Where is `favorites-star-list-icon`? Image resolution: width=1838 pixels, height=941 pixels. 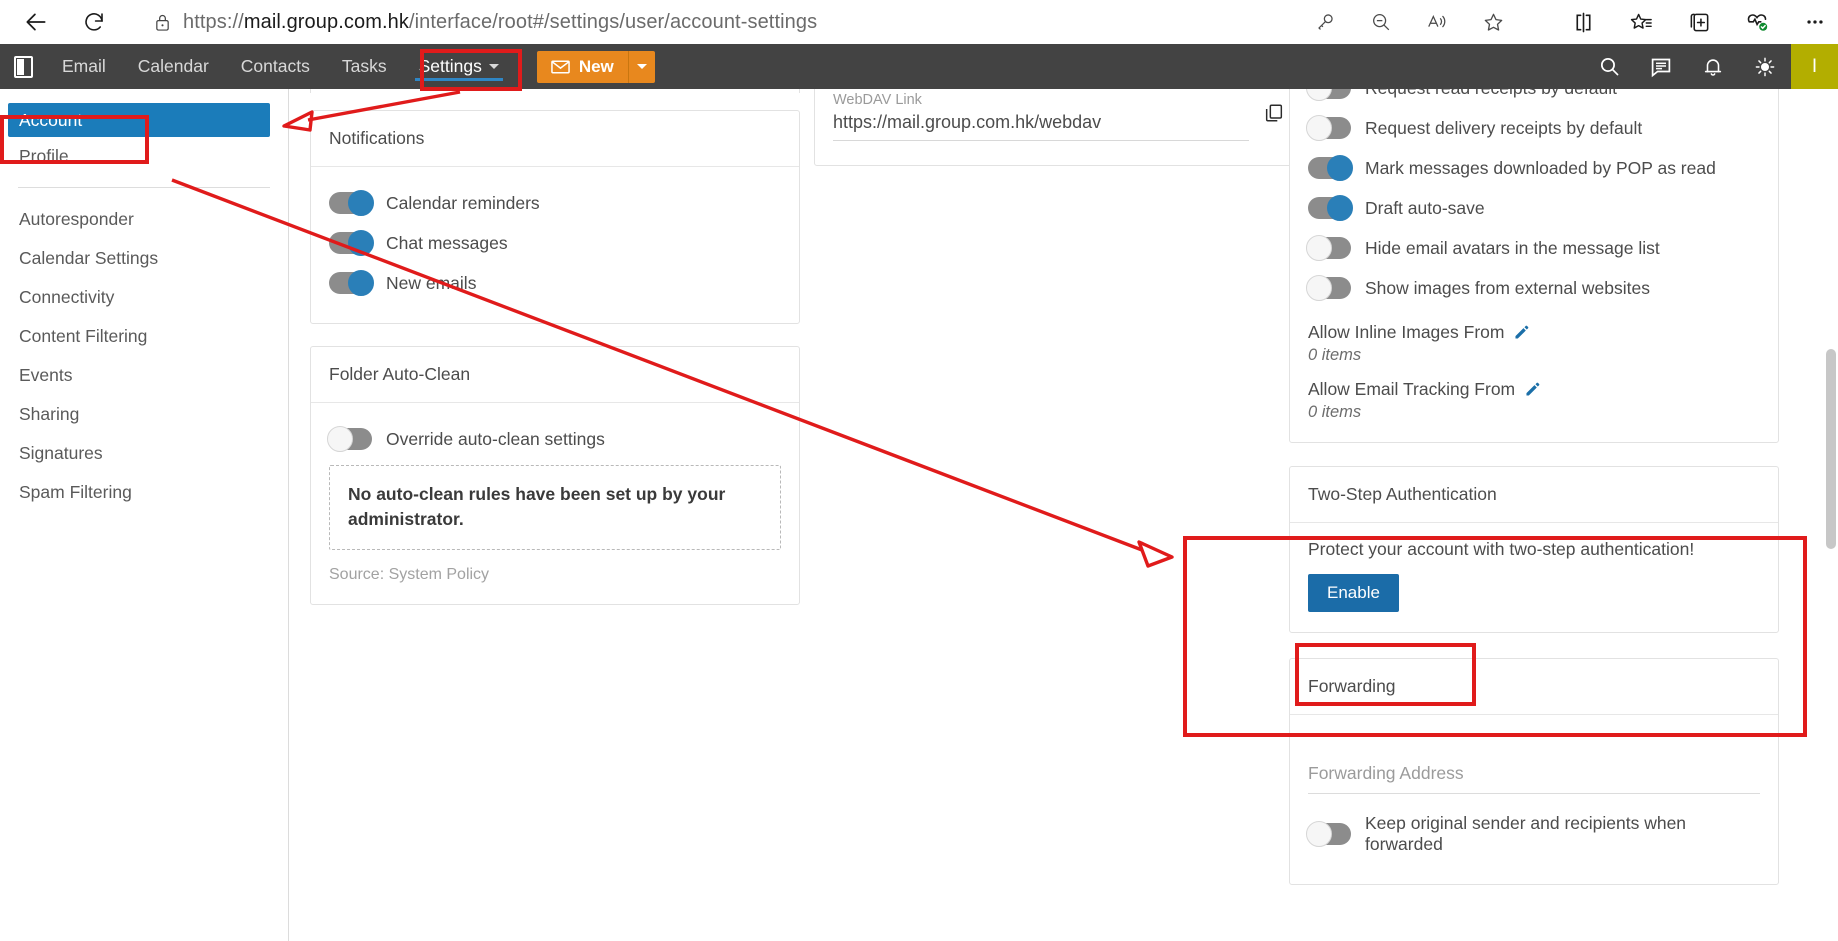
favorites-star-list-icon is located at coordinates (1641, 22).